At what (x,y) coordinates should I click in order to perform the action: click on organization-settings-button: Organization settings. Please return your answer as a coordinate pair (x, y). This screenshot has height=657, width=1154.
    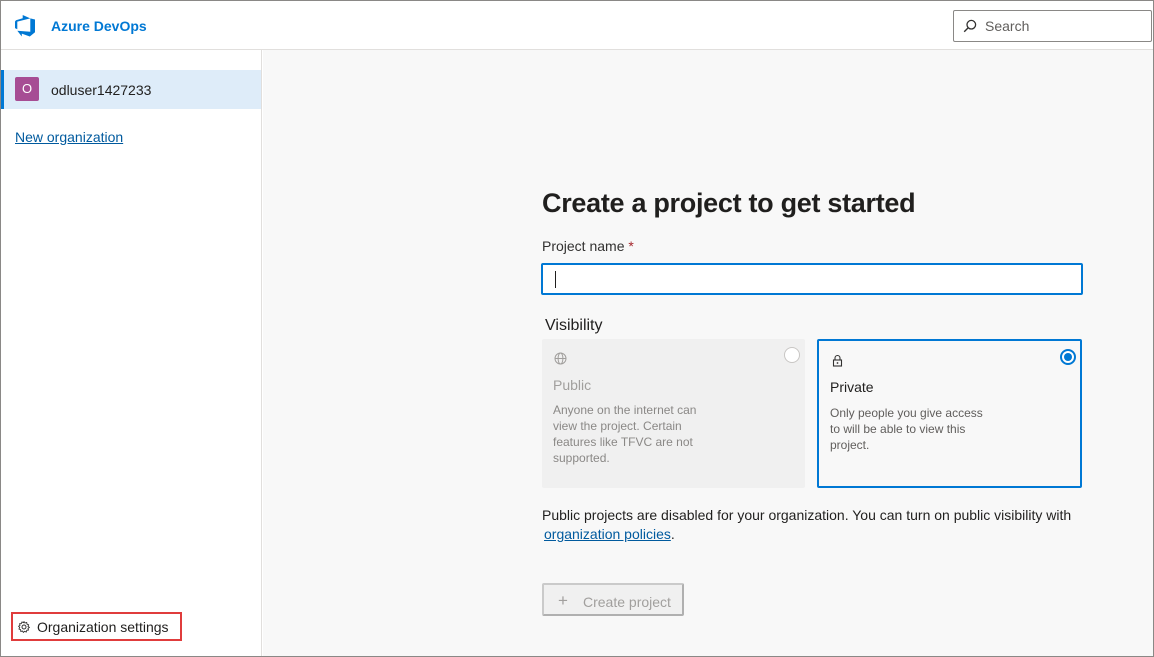
    Looking at the image, I should click on (96, 626).